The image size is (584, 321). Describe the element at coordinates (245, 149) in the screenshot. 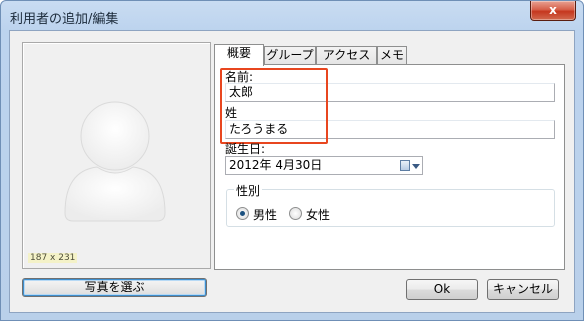

I see `birthday-label: 誕生日:` at that location.